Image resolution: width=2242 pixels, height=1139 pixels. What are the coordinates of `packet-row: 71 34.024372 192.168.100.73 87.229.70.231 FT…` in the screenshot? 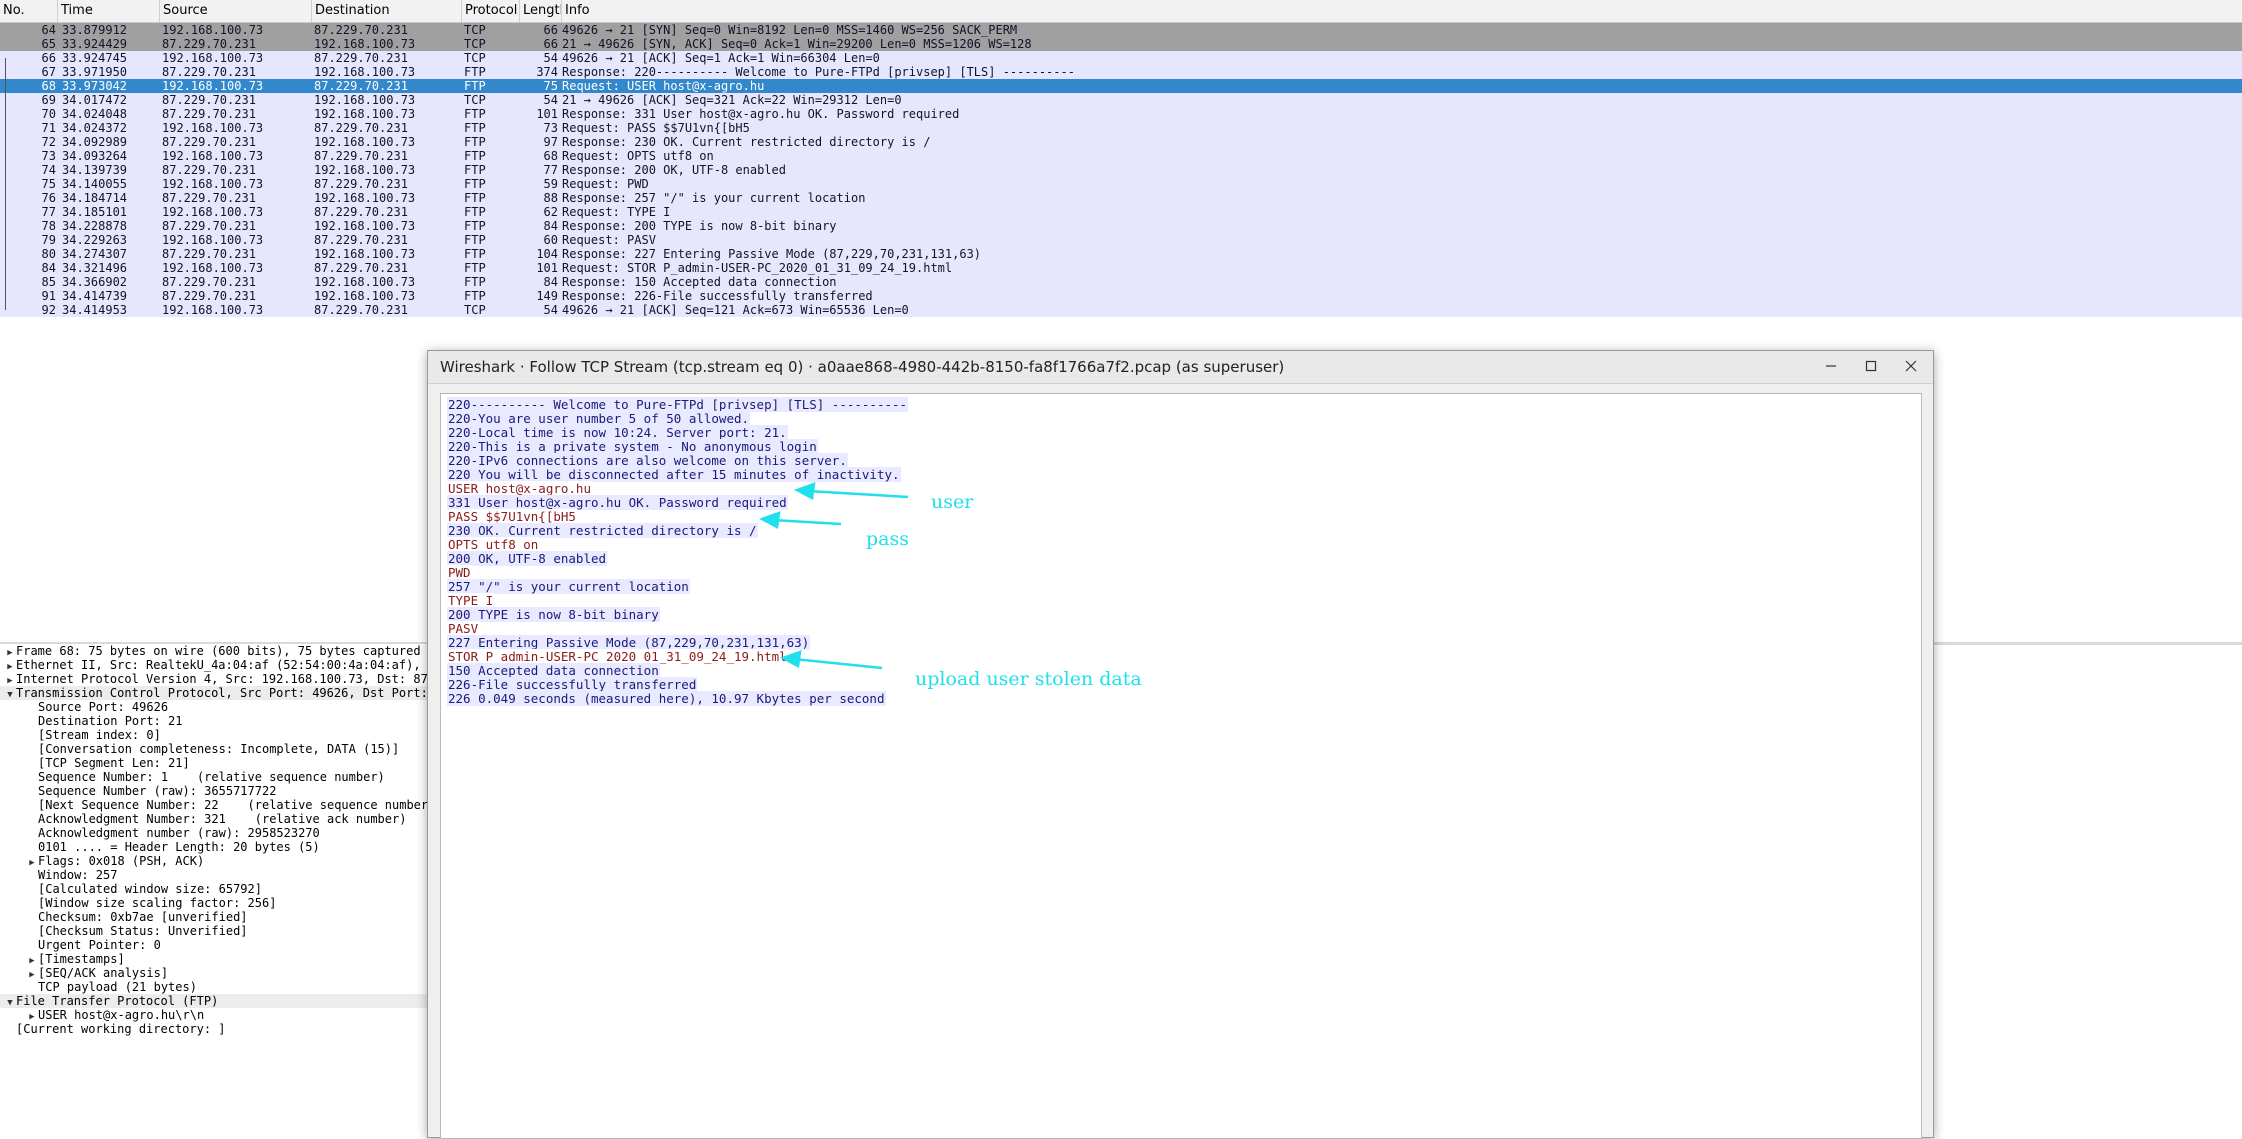 It's located at (1121, 128).